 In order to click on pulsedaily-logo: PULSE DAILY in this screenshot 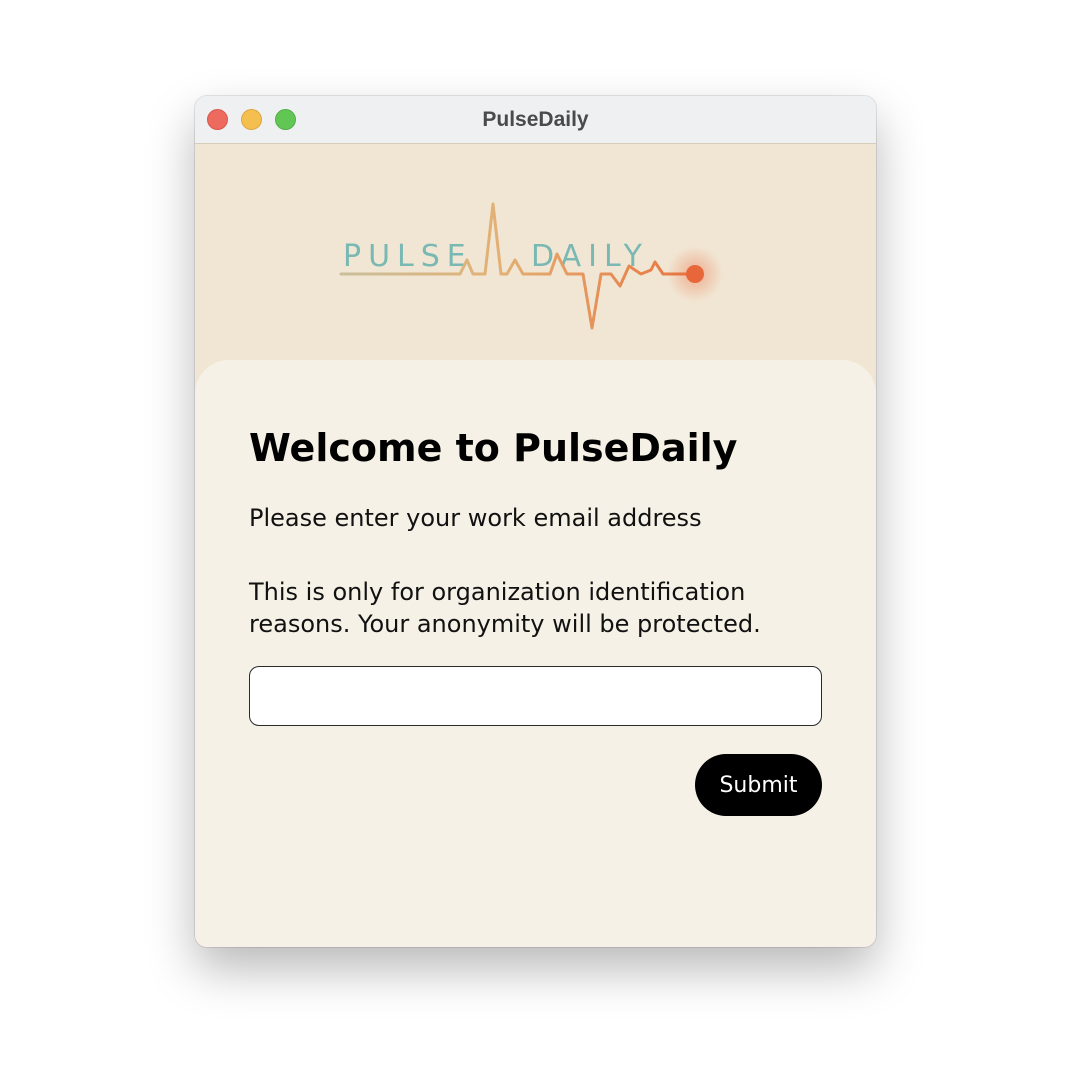, I will do `click(531, 266)`.